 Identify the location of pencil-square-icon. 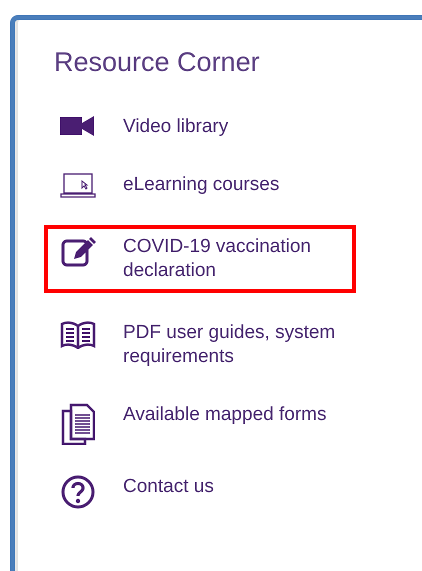
(78, 252).